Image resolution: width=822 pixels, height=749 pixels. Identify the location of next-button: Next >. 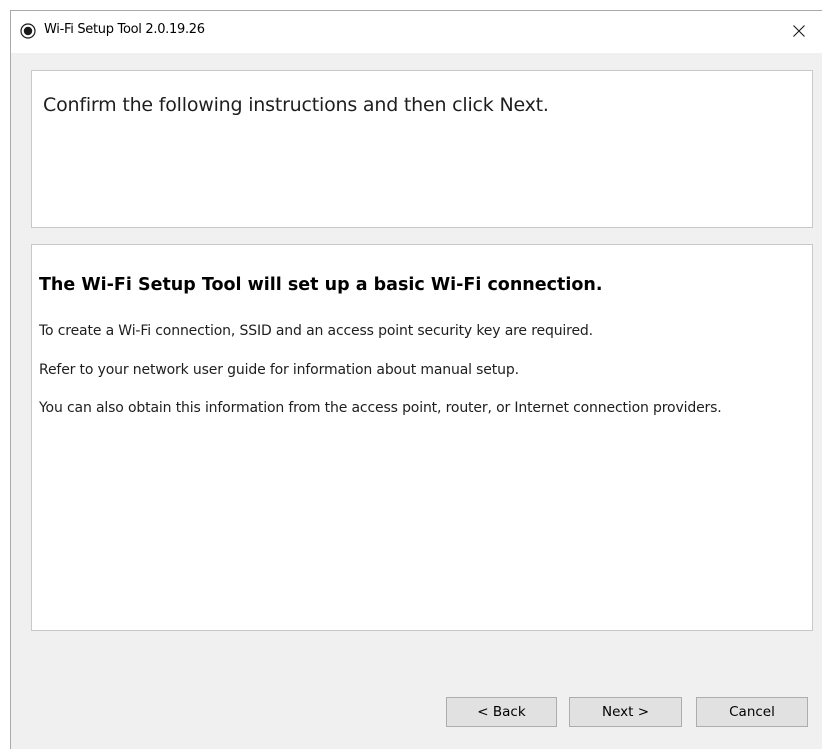
(625, 712).